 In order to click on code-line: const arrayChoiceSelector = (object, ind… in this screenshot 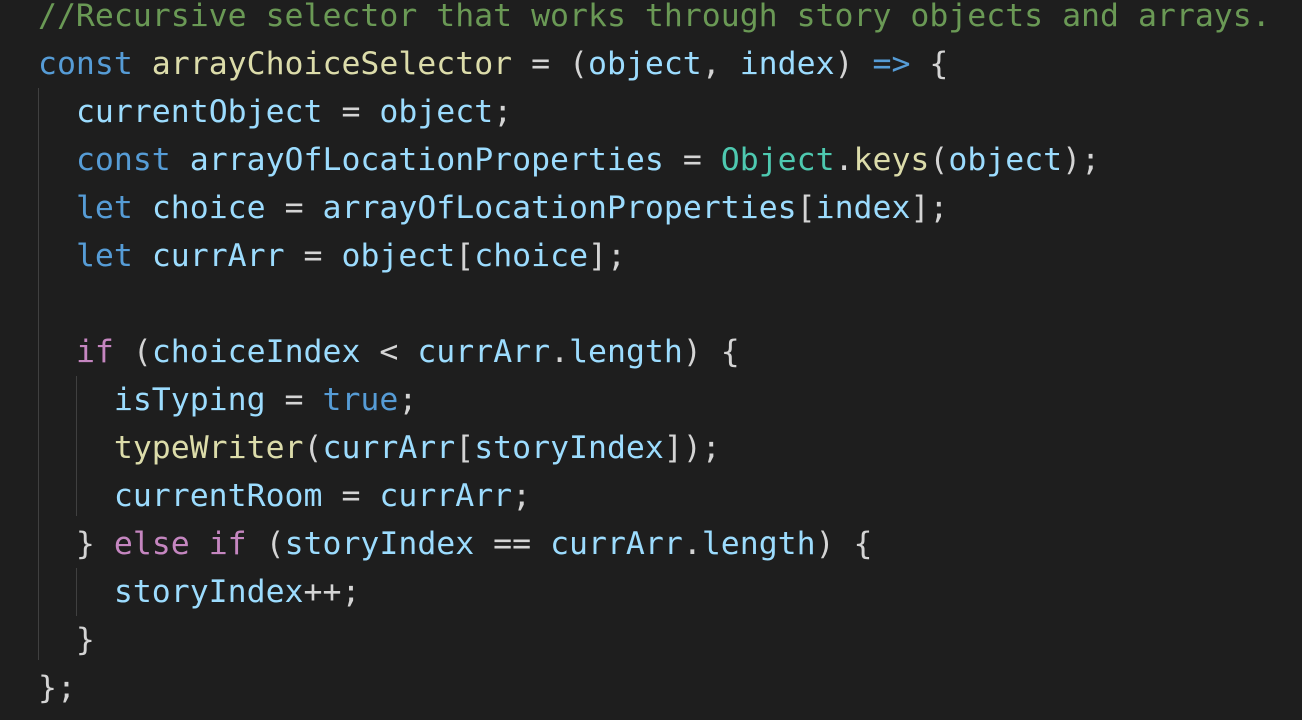, I will do `click(654, 64)`.